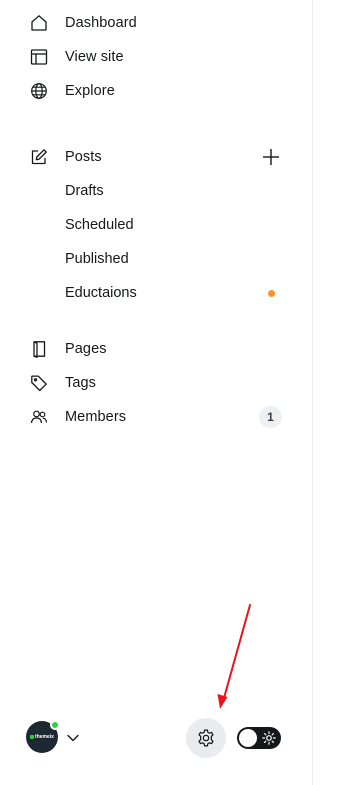  What do you see at coordinates (271, 293) in the screenshot?
I see `unread-indicator-dot` at bounding box center [271, 293].